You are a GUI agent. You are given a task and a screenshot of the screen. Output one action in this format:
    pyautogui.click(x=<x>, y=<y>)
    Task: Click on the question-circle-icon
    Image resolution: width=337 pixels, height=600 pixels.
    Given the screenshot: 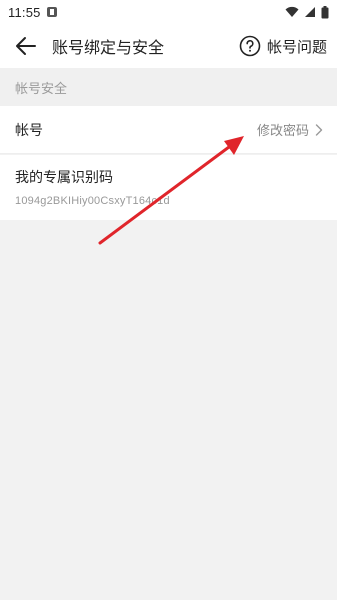 What is the action you would take?
    pyautogui.click(x=250, y=46)
    